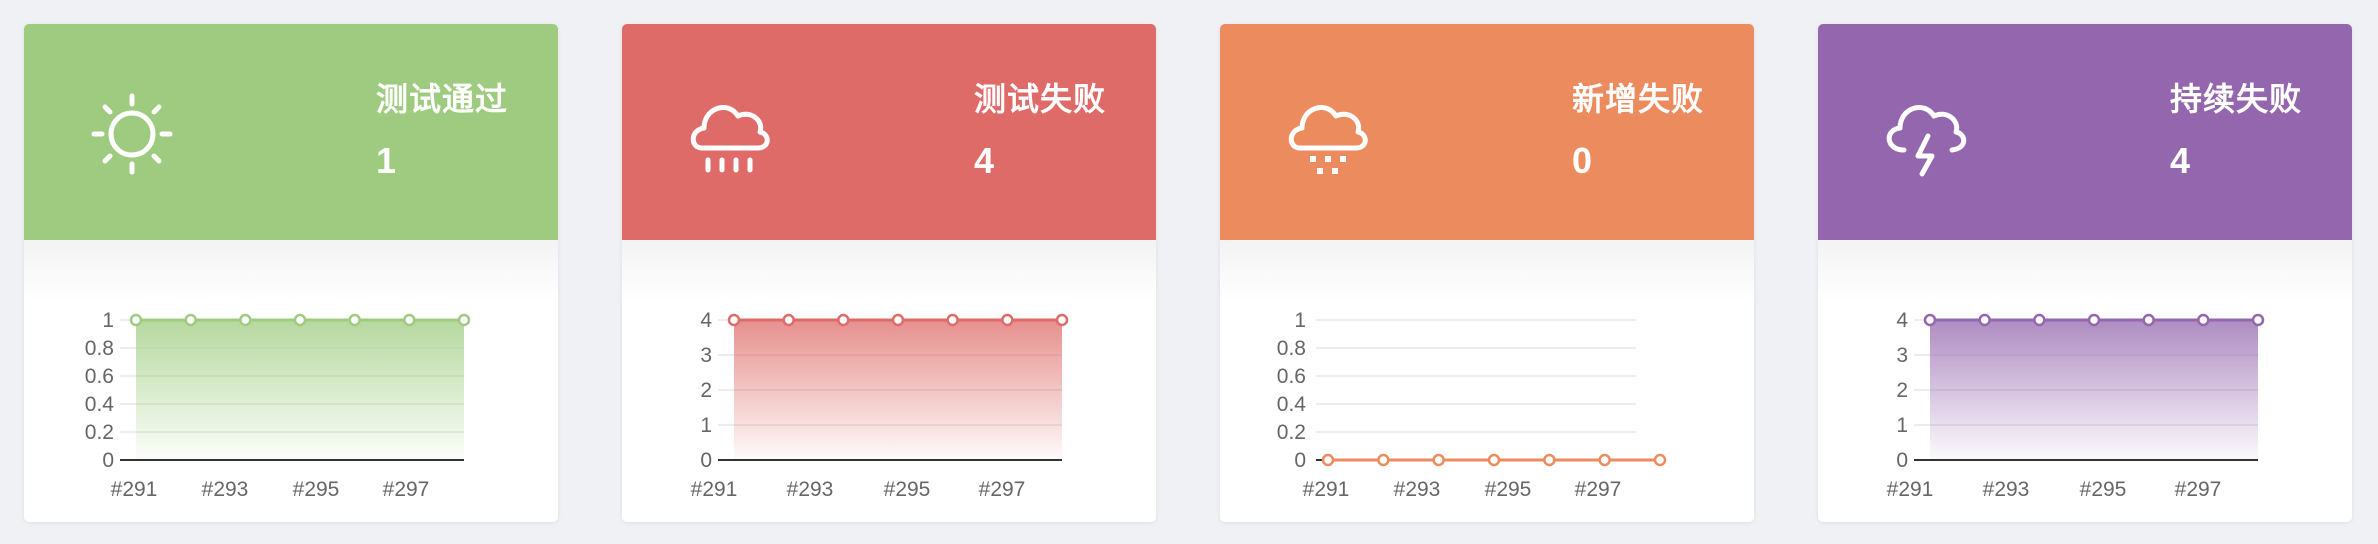  Describe the element at coordinates (1487, 132) in the screenshot. I see `card-header: 新增失败 0` at that location.